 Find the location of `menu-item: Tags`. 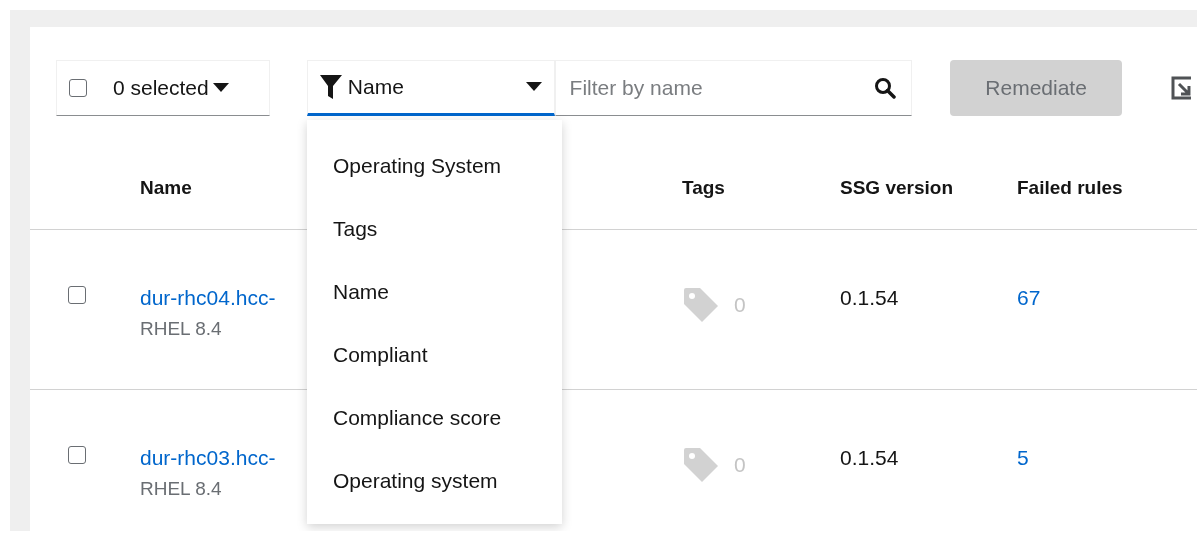

menu-item: Tags is located at coordinates (434, 228).